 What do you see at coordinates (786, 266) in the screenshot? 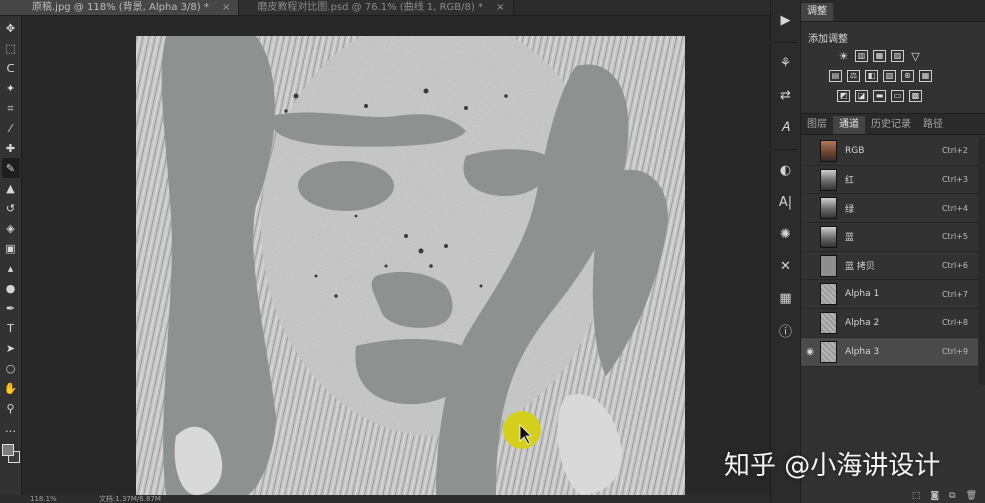
I see `tools-icon: ✕` at bounding box center [786, 266].